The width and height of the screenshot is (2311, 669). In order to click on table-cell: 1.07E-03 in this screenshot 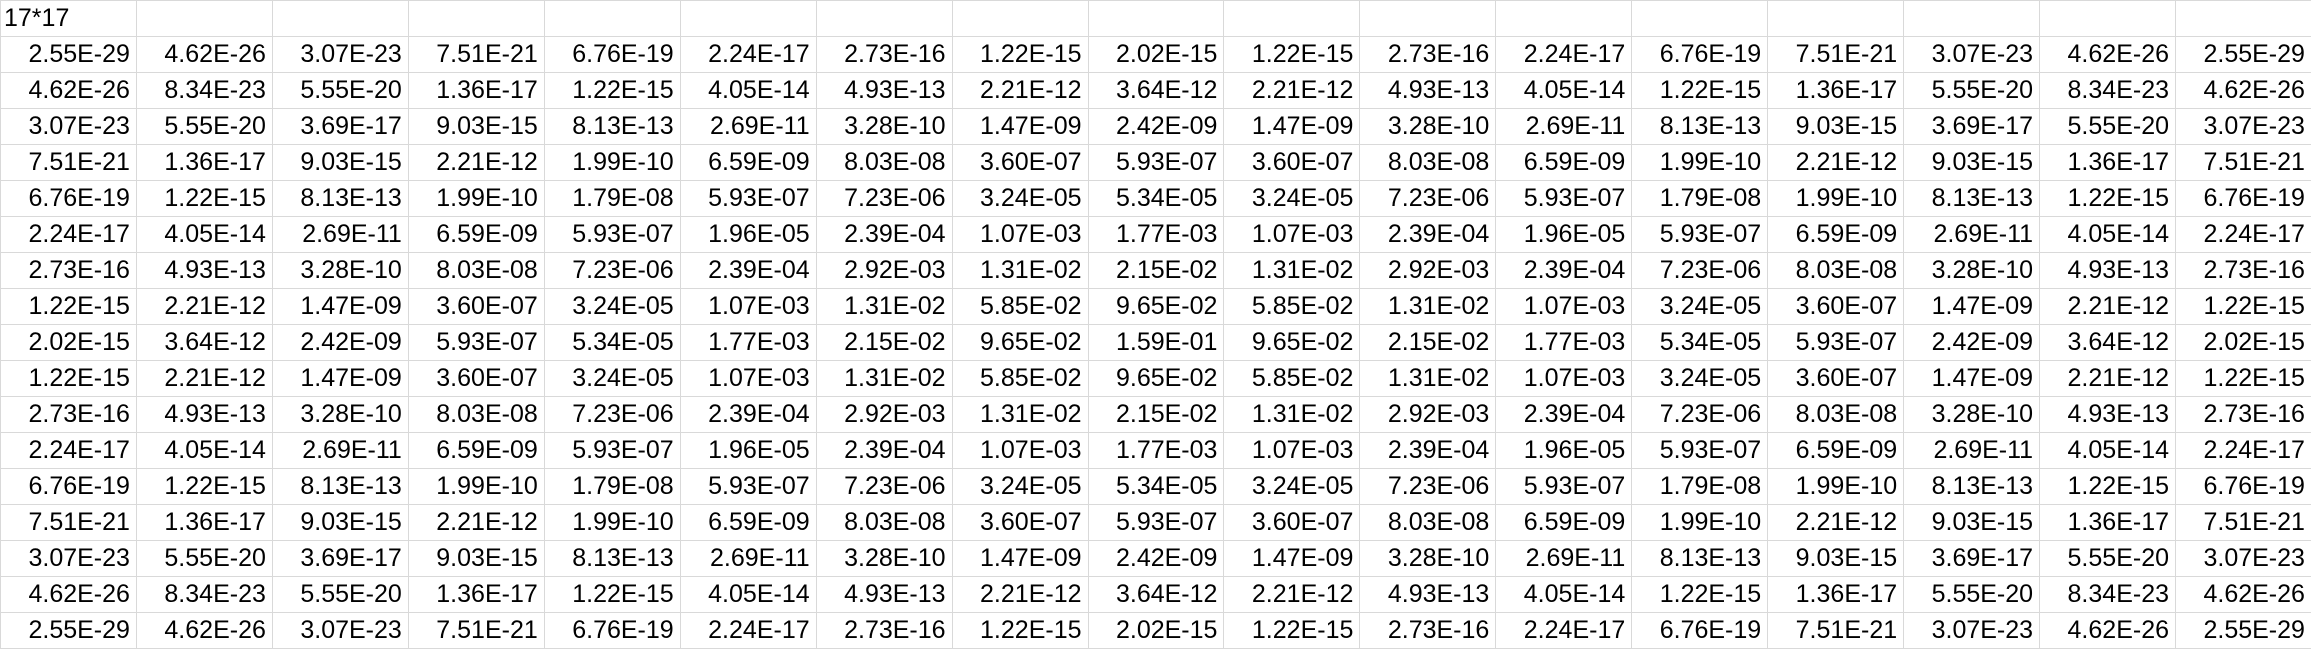, I will do `click(748, 306)`.